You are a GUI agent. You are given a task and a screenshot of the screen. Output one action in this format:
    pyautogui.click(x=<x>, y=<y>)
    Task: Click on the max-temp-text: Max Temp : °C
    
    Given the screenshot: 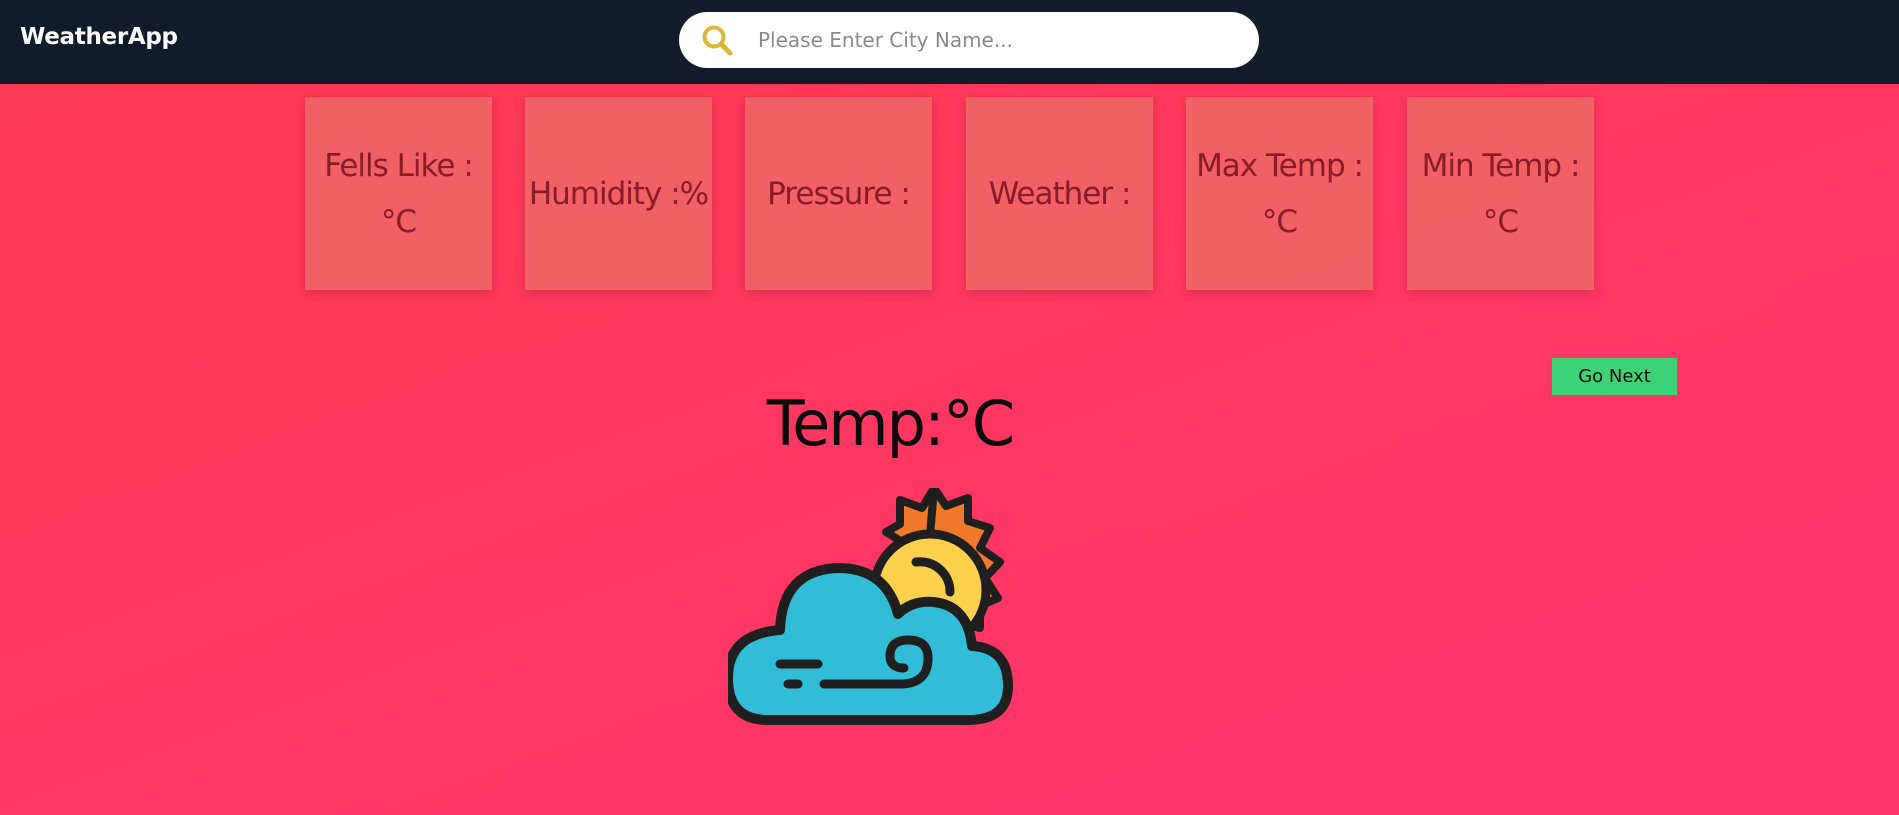 What is the action you would take?
    pyautogui.click(x=1280, y=194)
    